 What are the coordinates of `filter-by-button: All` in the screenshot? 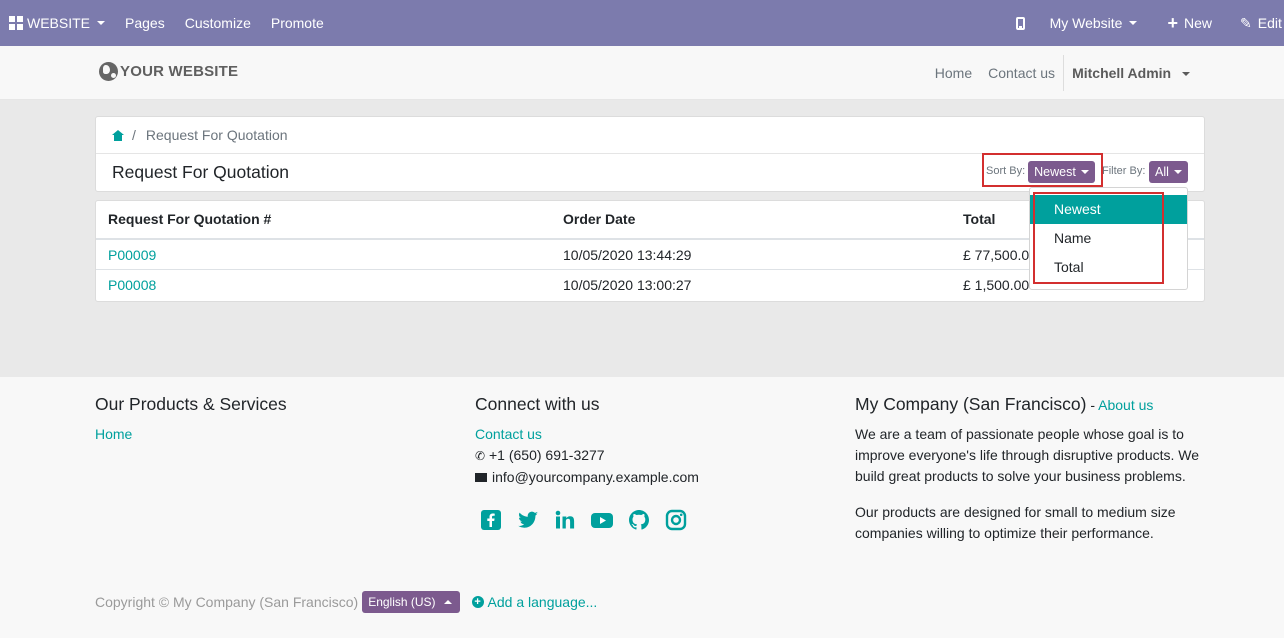 It's located at (1168, 172).